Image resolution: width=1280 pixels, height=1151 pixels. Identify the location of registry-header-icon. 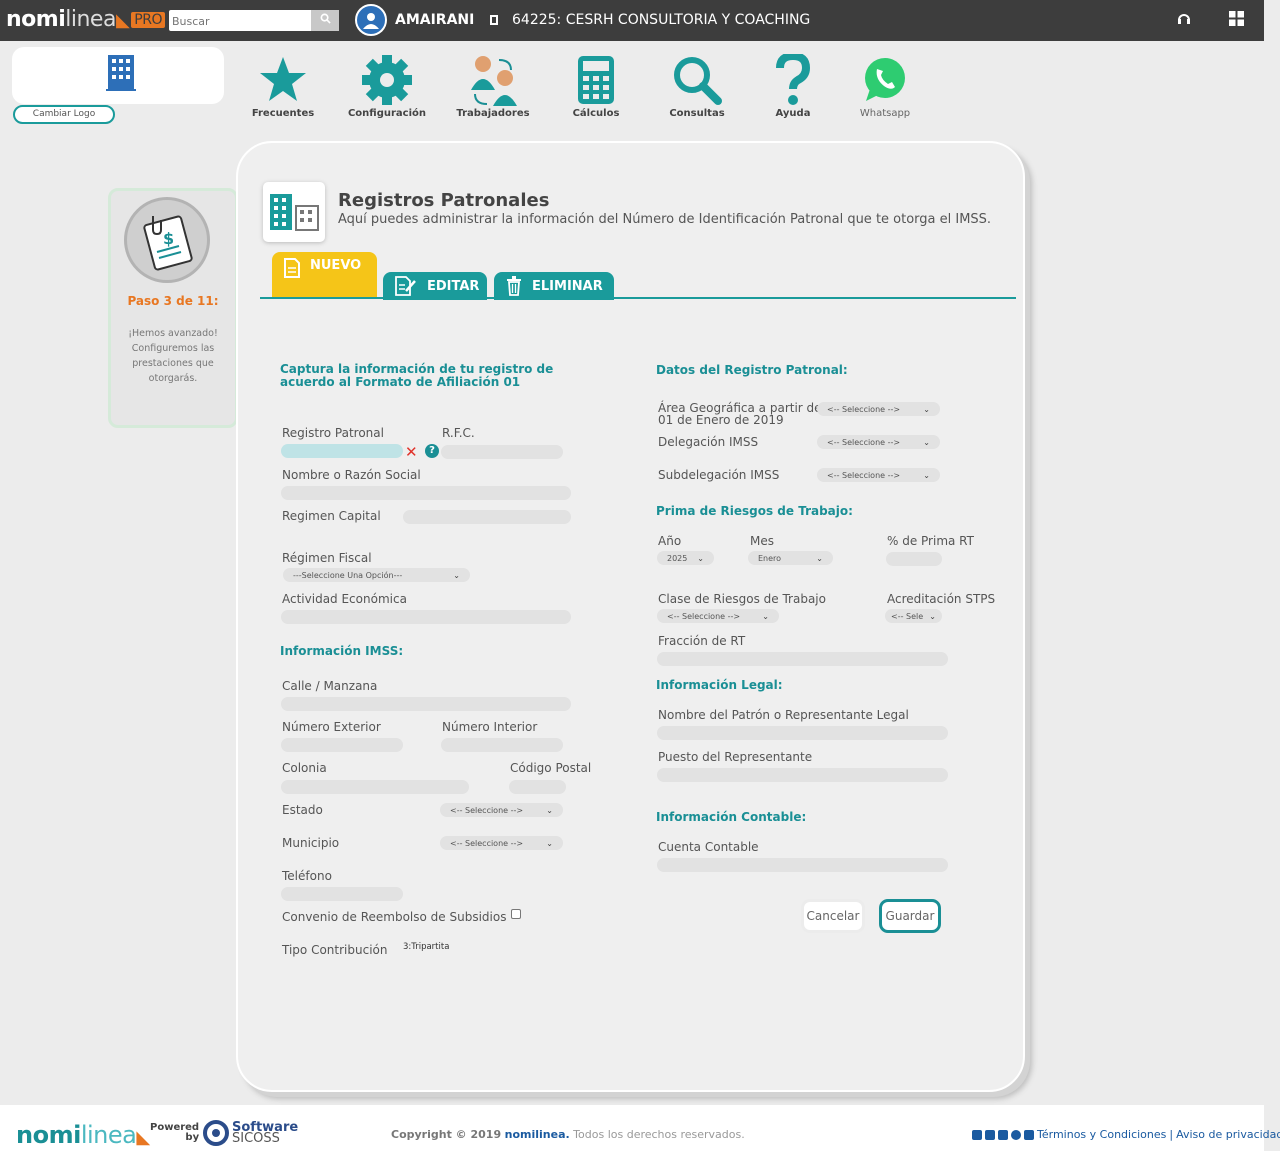
(294, 212).